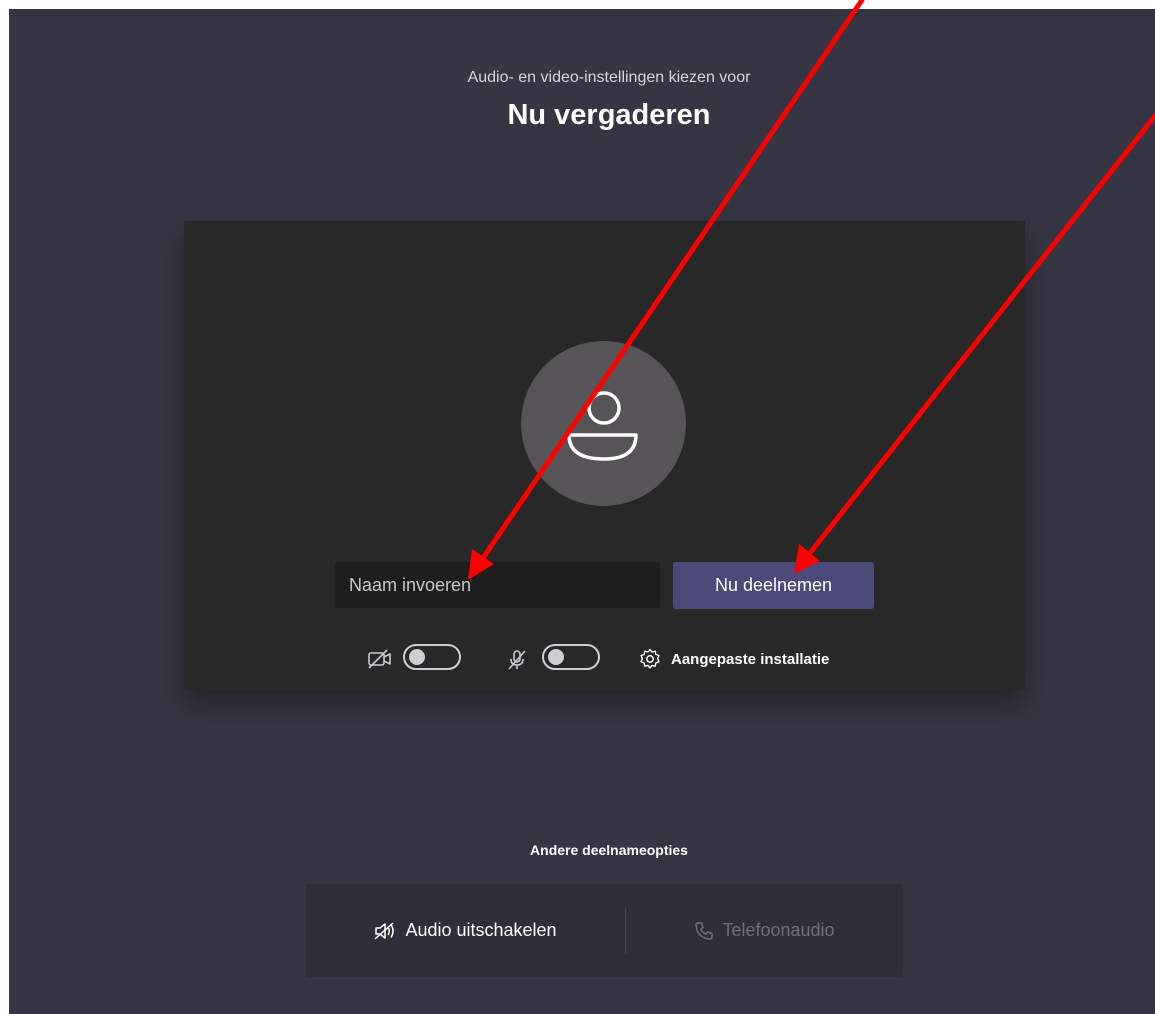 Image resolution: width=1155 pixels, height=1014 pixels. What do you see at coordinates (517, 660) in the screenshot?
I see `mic-off-icon` at bounding box center [517, 660].